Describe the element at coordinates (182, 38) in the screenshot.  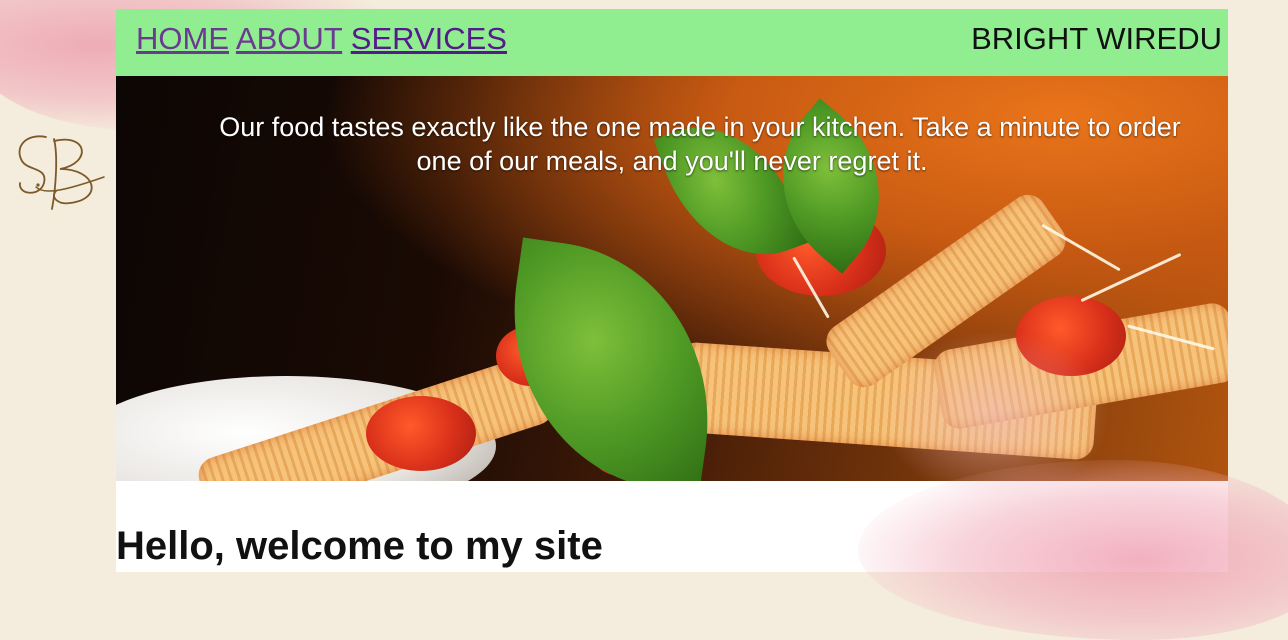
I see `nav-link-home: HOME` at that location.